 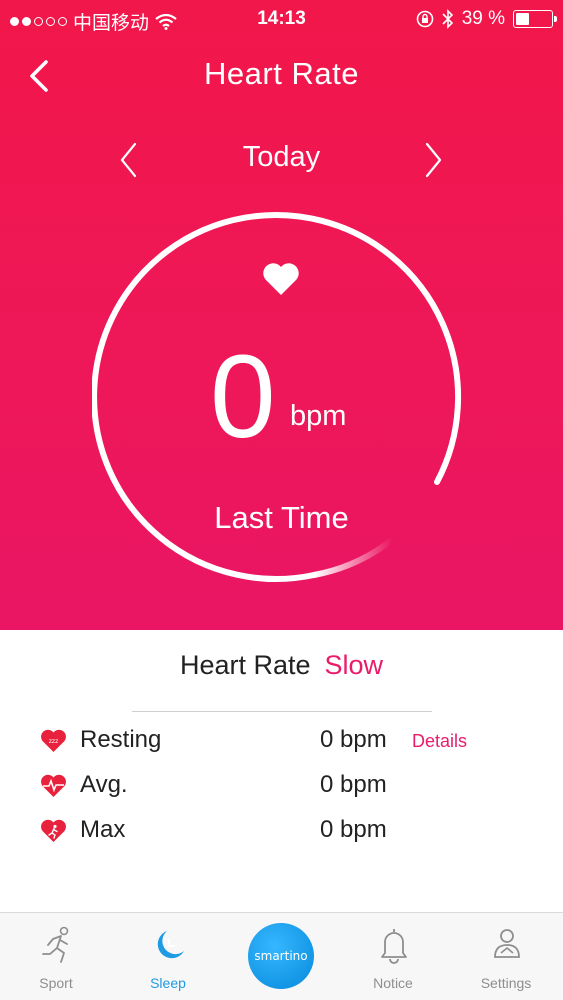 I want to click on battery-fill, so click(x=523, y=19).